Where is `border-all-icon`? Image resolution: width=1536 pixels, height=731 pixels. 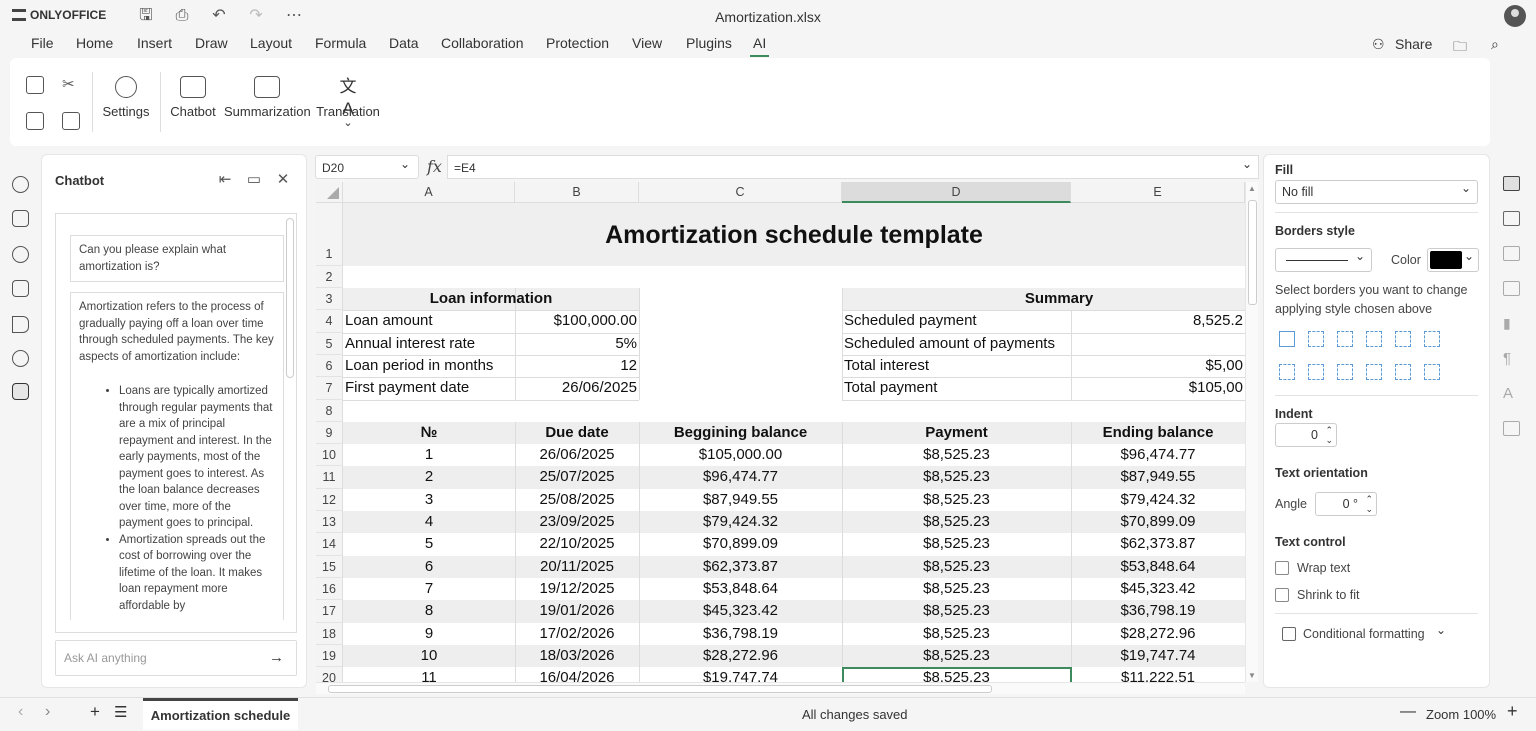
border-all-icon is located at coordinates (1287, 339).